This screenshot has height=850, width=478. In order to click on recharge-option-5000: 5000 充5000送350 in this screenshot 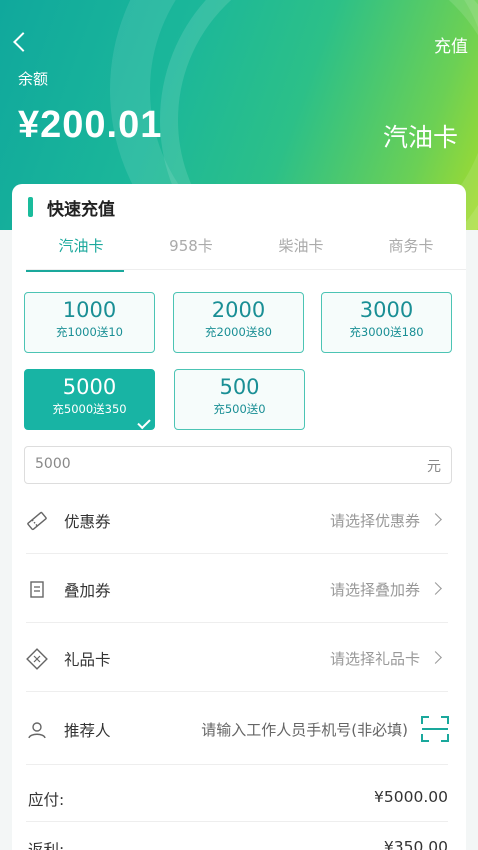, I will do `click(89, 399)`.